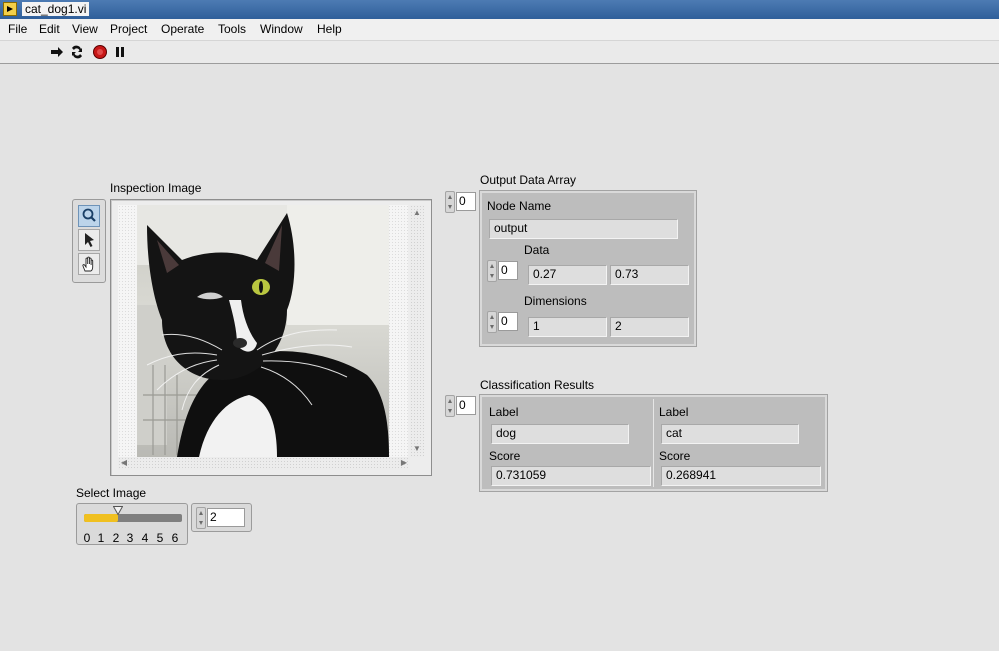  I want to click on dimensions-array-index: 0, so click(503, 322).